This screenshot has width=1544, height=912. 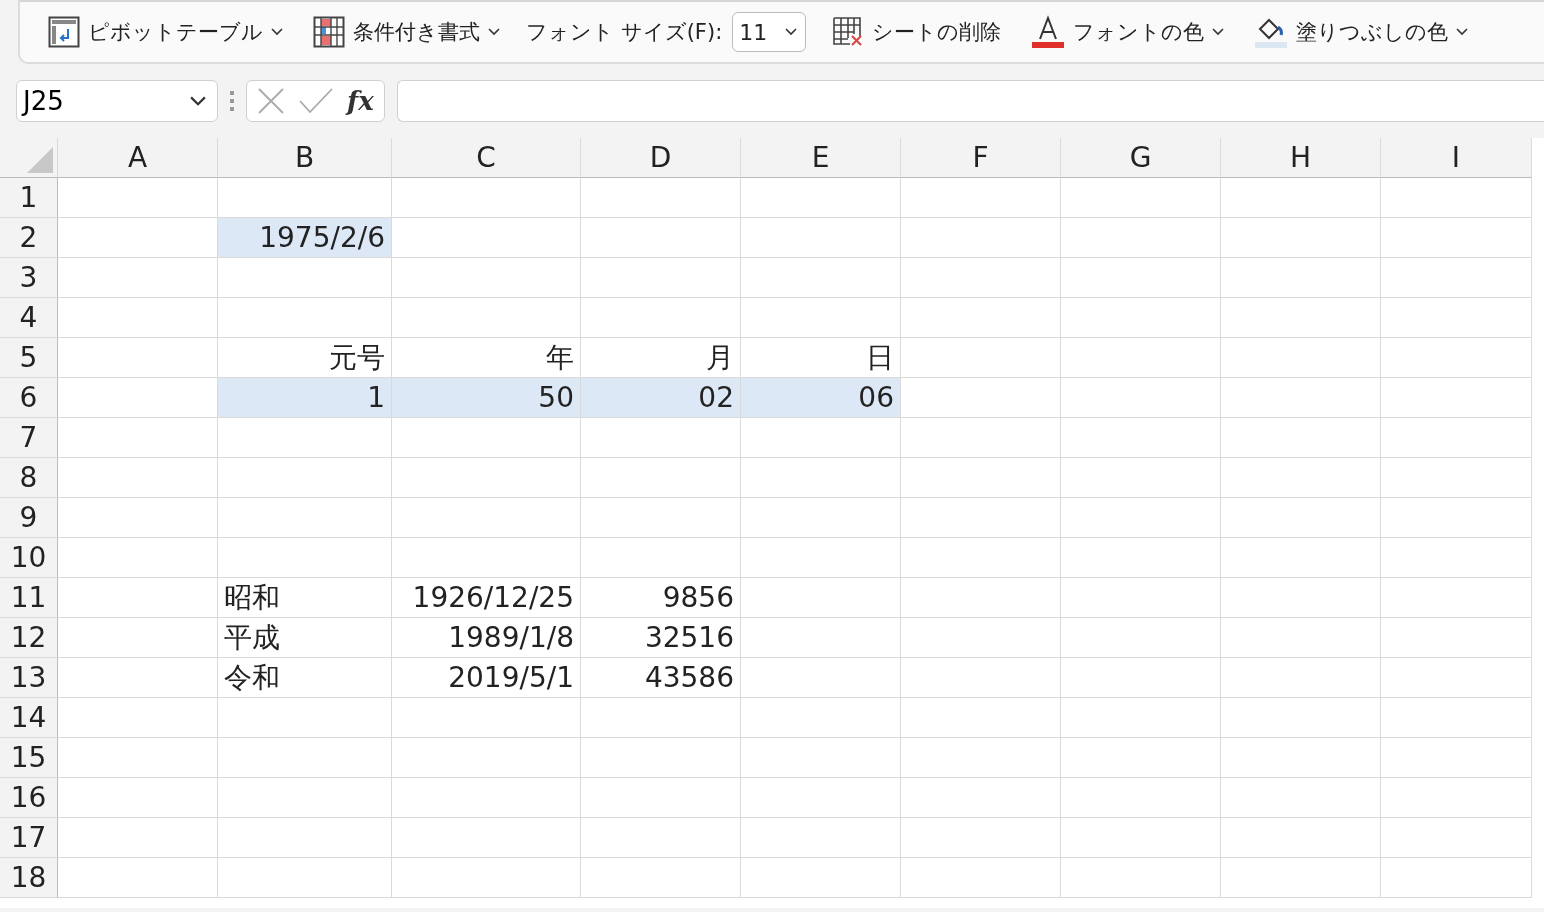 What do you see at coordinates (29, 678) in the screenshot?
I see `row-header: 13` at bounding box center [29, 678].